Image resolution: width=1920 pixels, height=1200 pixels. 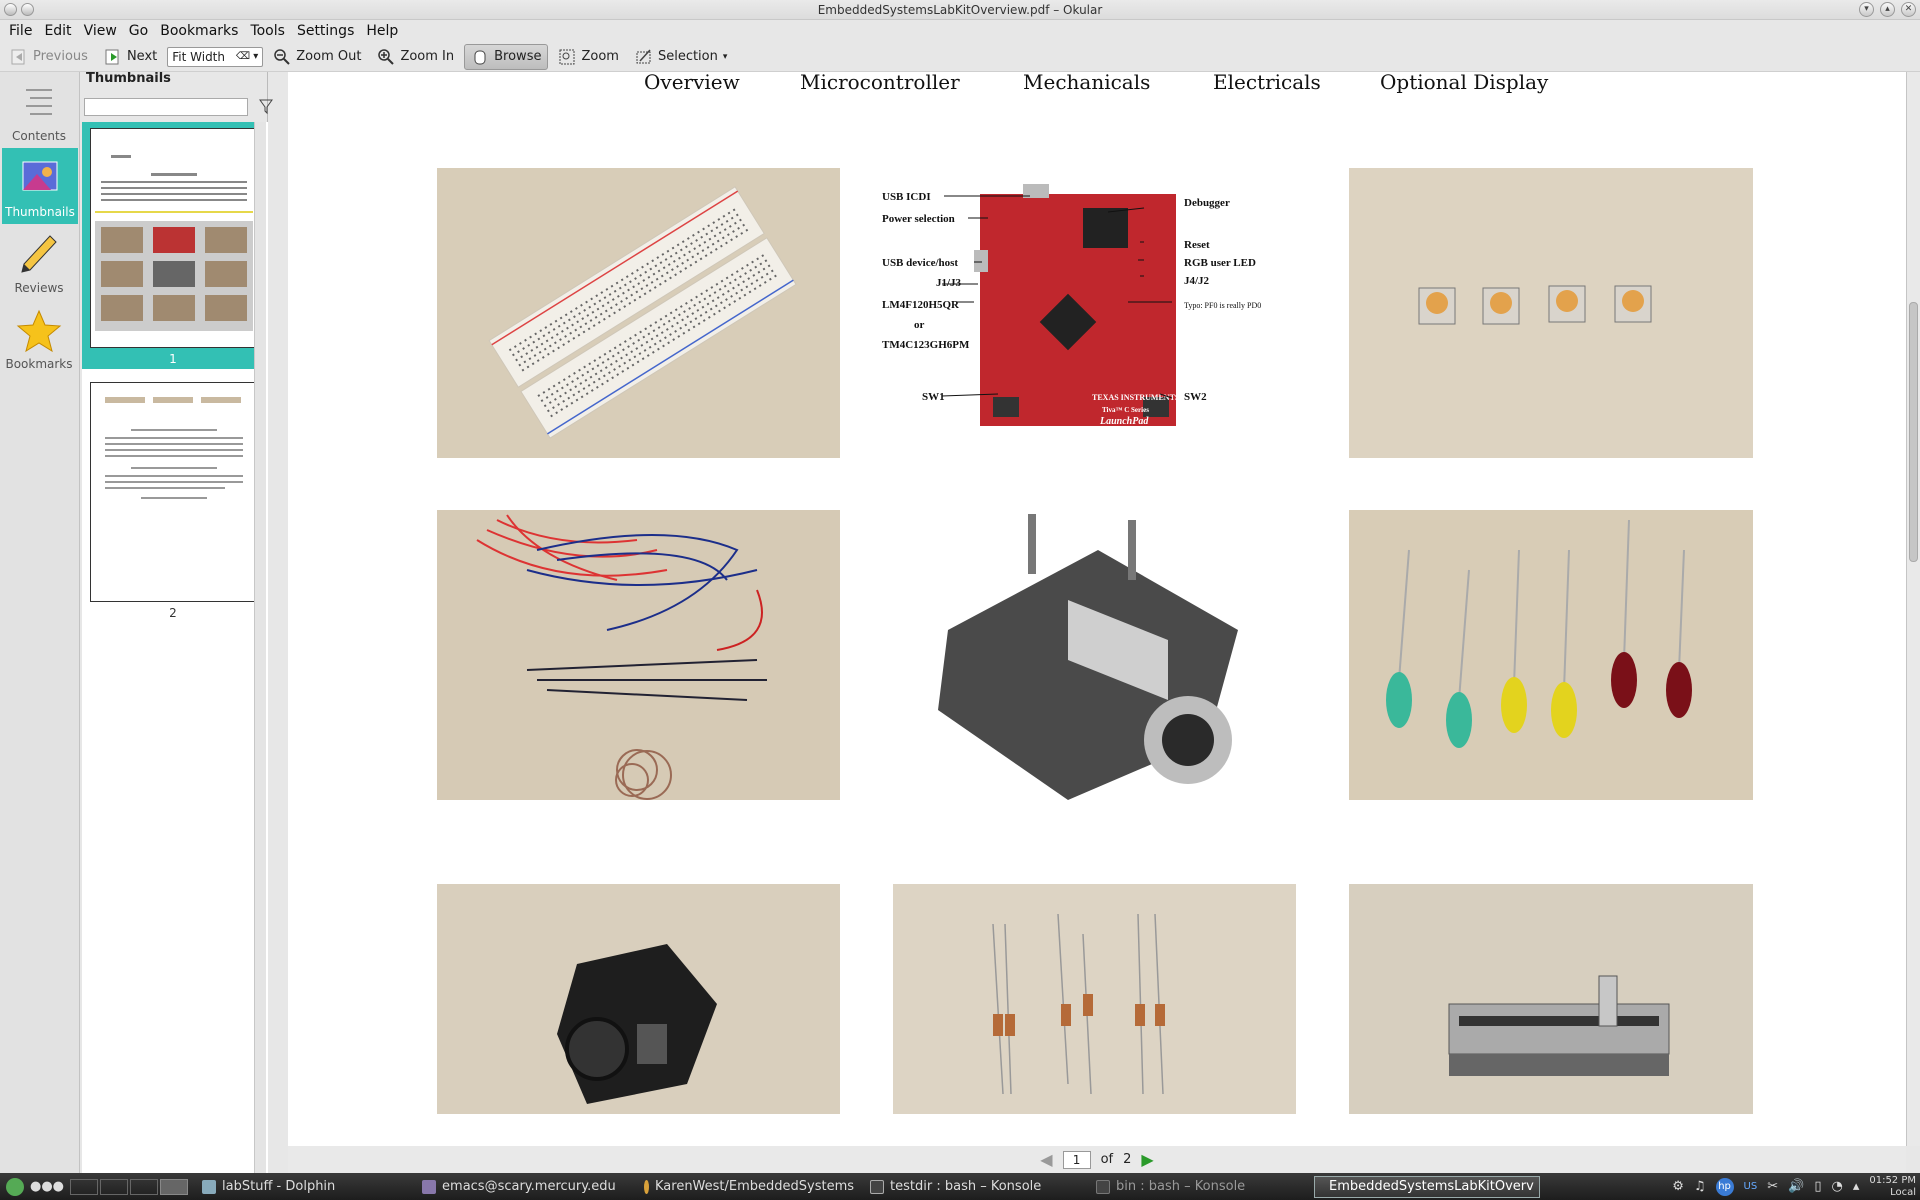 What do you see at coordinates (215, 56) in the screenshot?
I see `zoom-select: Fit Width ⌫ ▾` at bounding box center [215, 56].